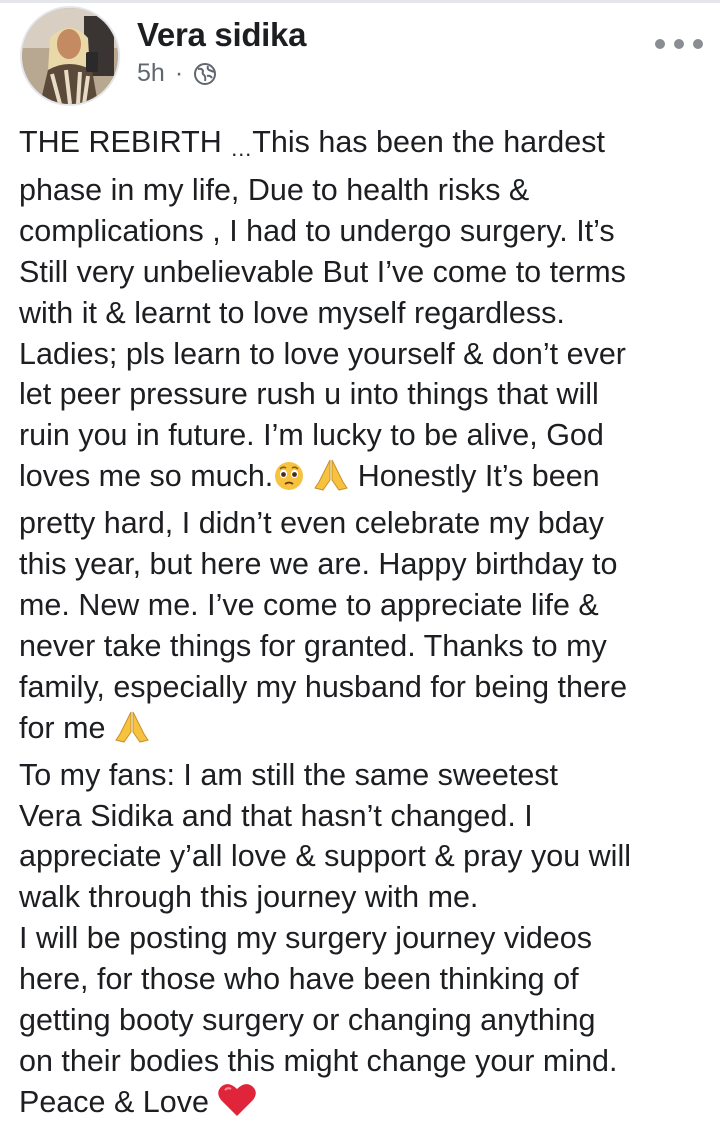  What do you see at coordinates (237, 1105) in the screenshot?
I see `red-heart-emoji` at bounding box center [237, 1105].